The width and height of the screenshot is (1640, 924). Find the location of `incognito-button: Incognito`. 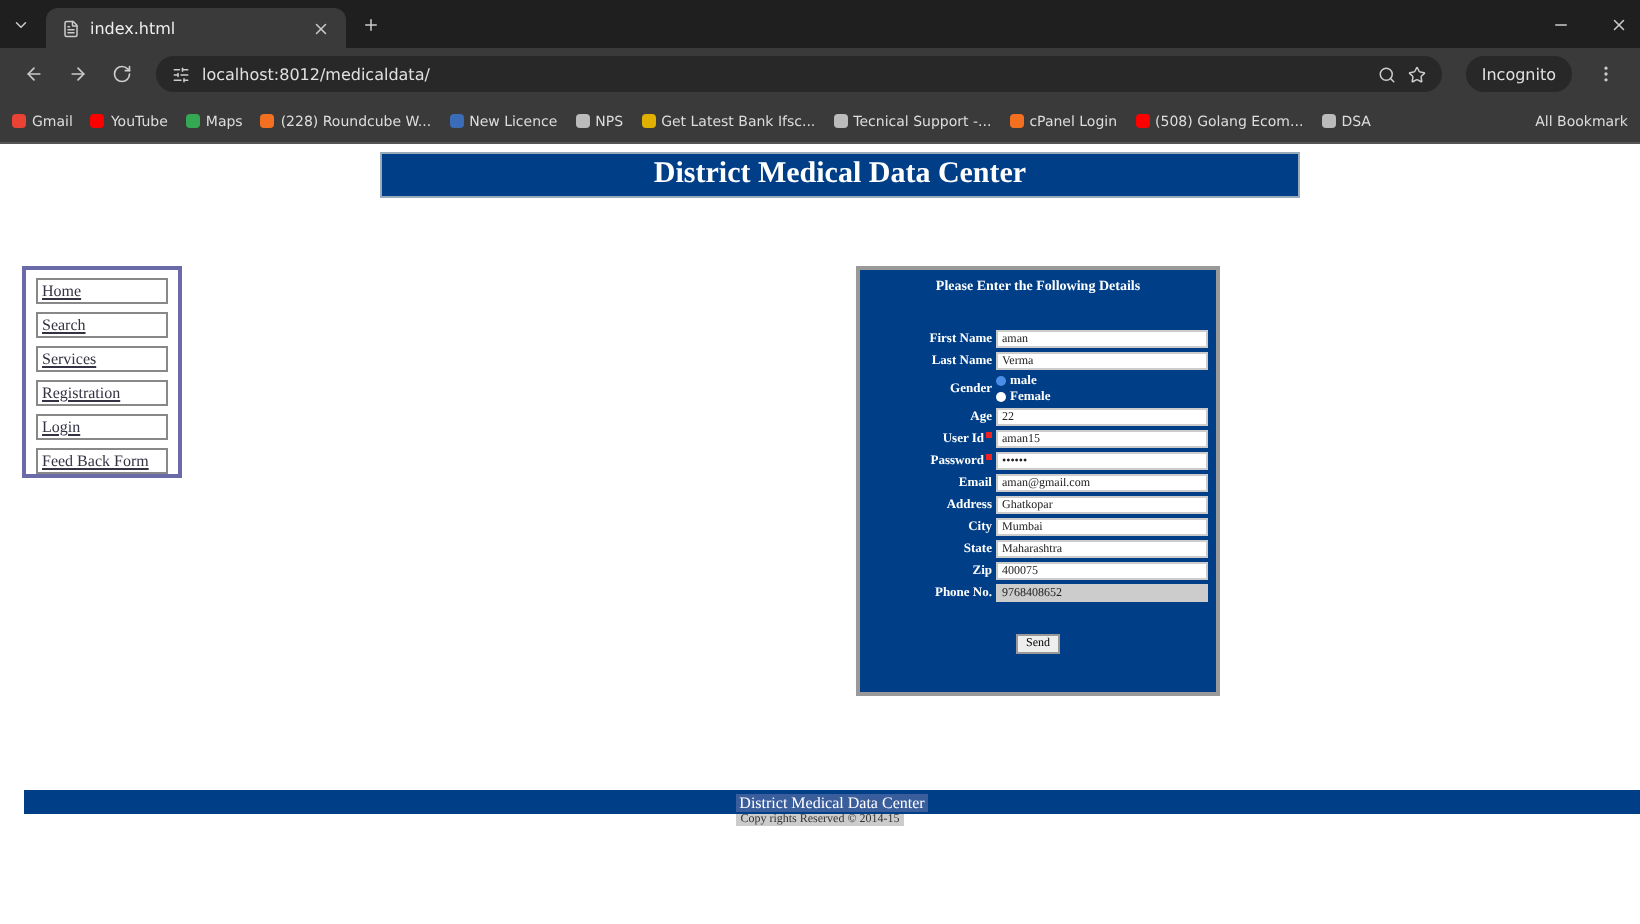

incognito-button: Incognito is located at coordinates (1518, 74).